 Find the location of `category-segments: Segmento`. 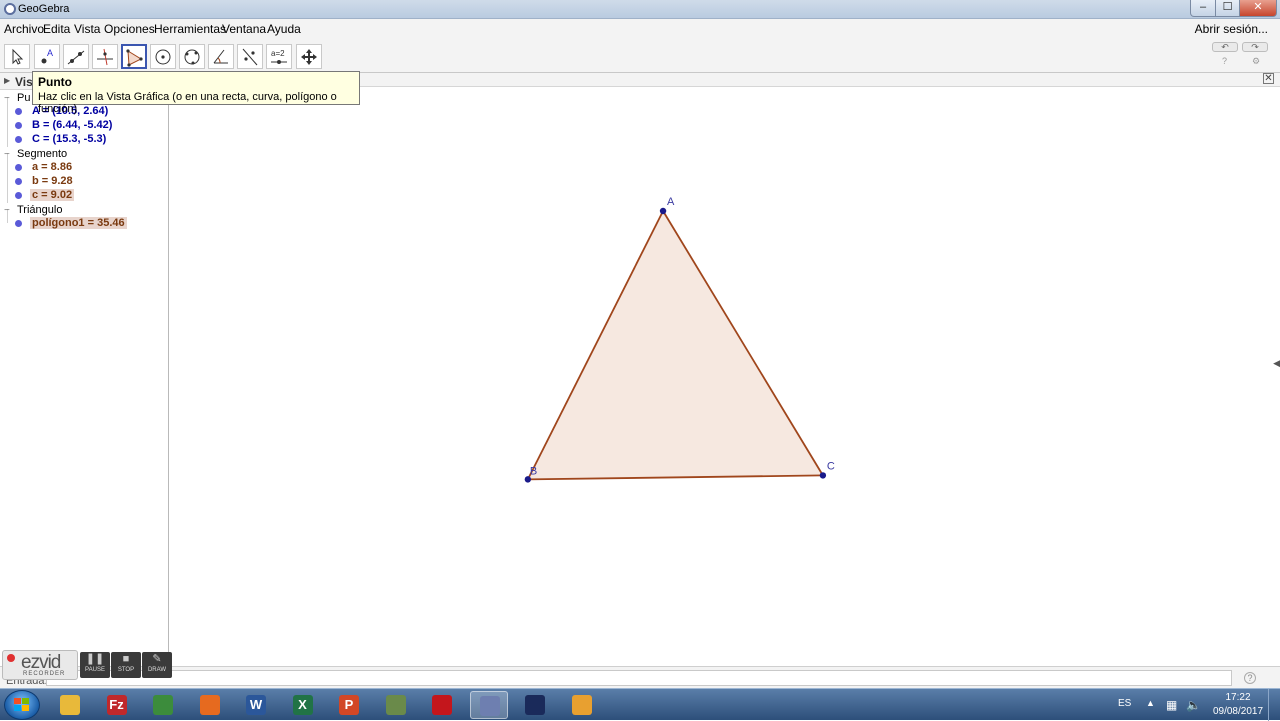

category-segments: Segmento is located at coordinates (42, 154).